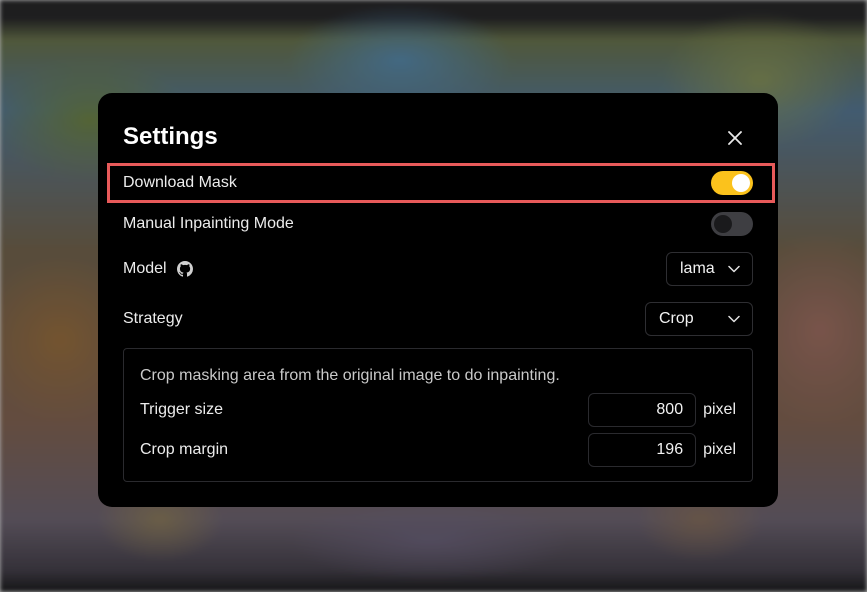  I want to click on trigger-size-row: Trigger size pixel, so click(438, 410).